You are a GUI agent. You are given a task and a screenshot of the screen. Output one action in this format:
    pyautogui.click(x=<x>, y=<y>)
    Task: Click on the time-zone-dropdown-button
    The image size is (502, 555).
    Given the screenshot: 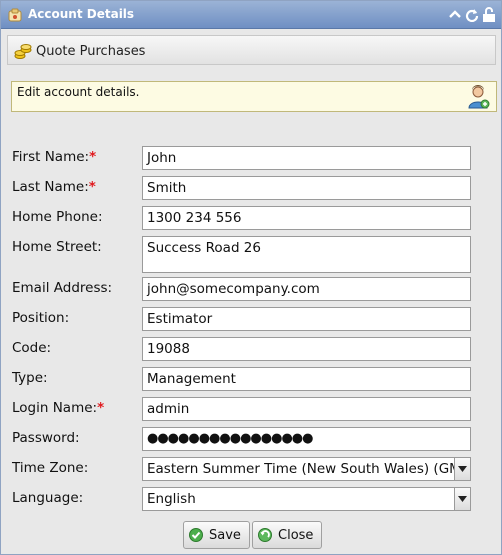 What is the action you would take?
    pyautogui.click(x=462, y=469)
    